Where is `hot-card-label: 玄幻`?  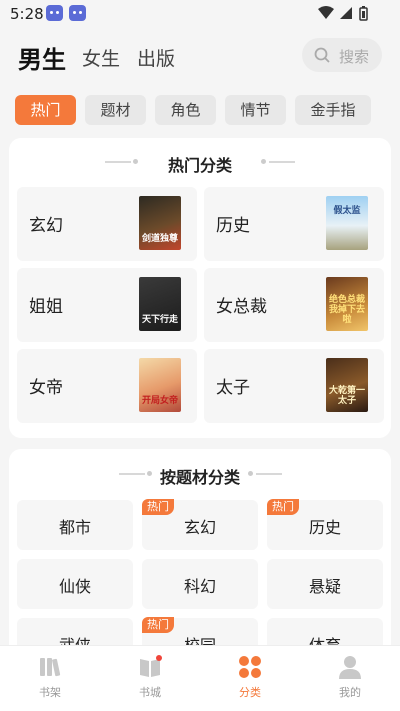 hot-card-label: 玄幻 is located at coordinates (46, 226).